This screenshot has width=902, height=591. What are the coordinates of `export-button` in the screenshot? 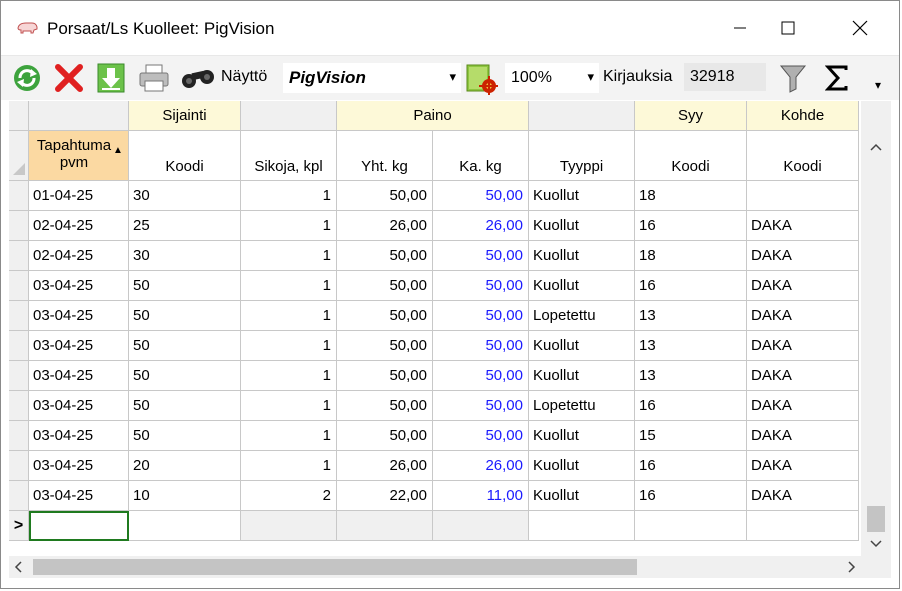 It's located at (111, 78).